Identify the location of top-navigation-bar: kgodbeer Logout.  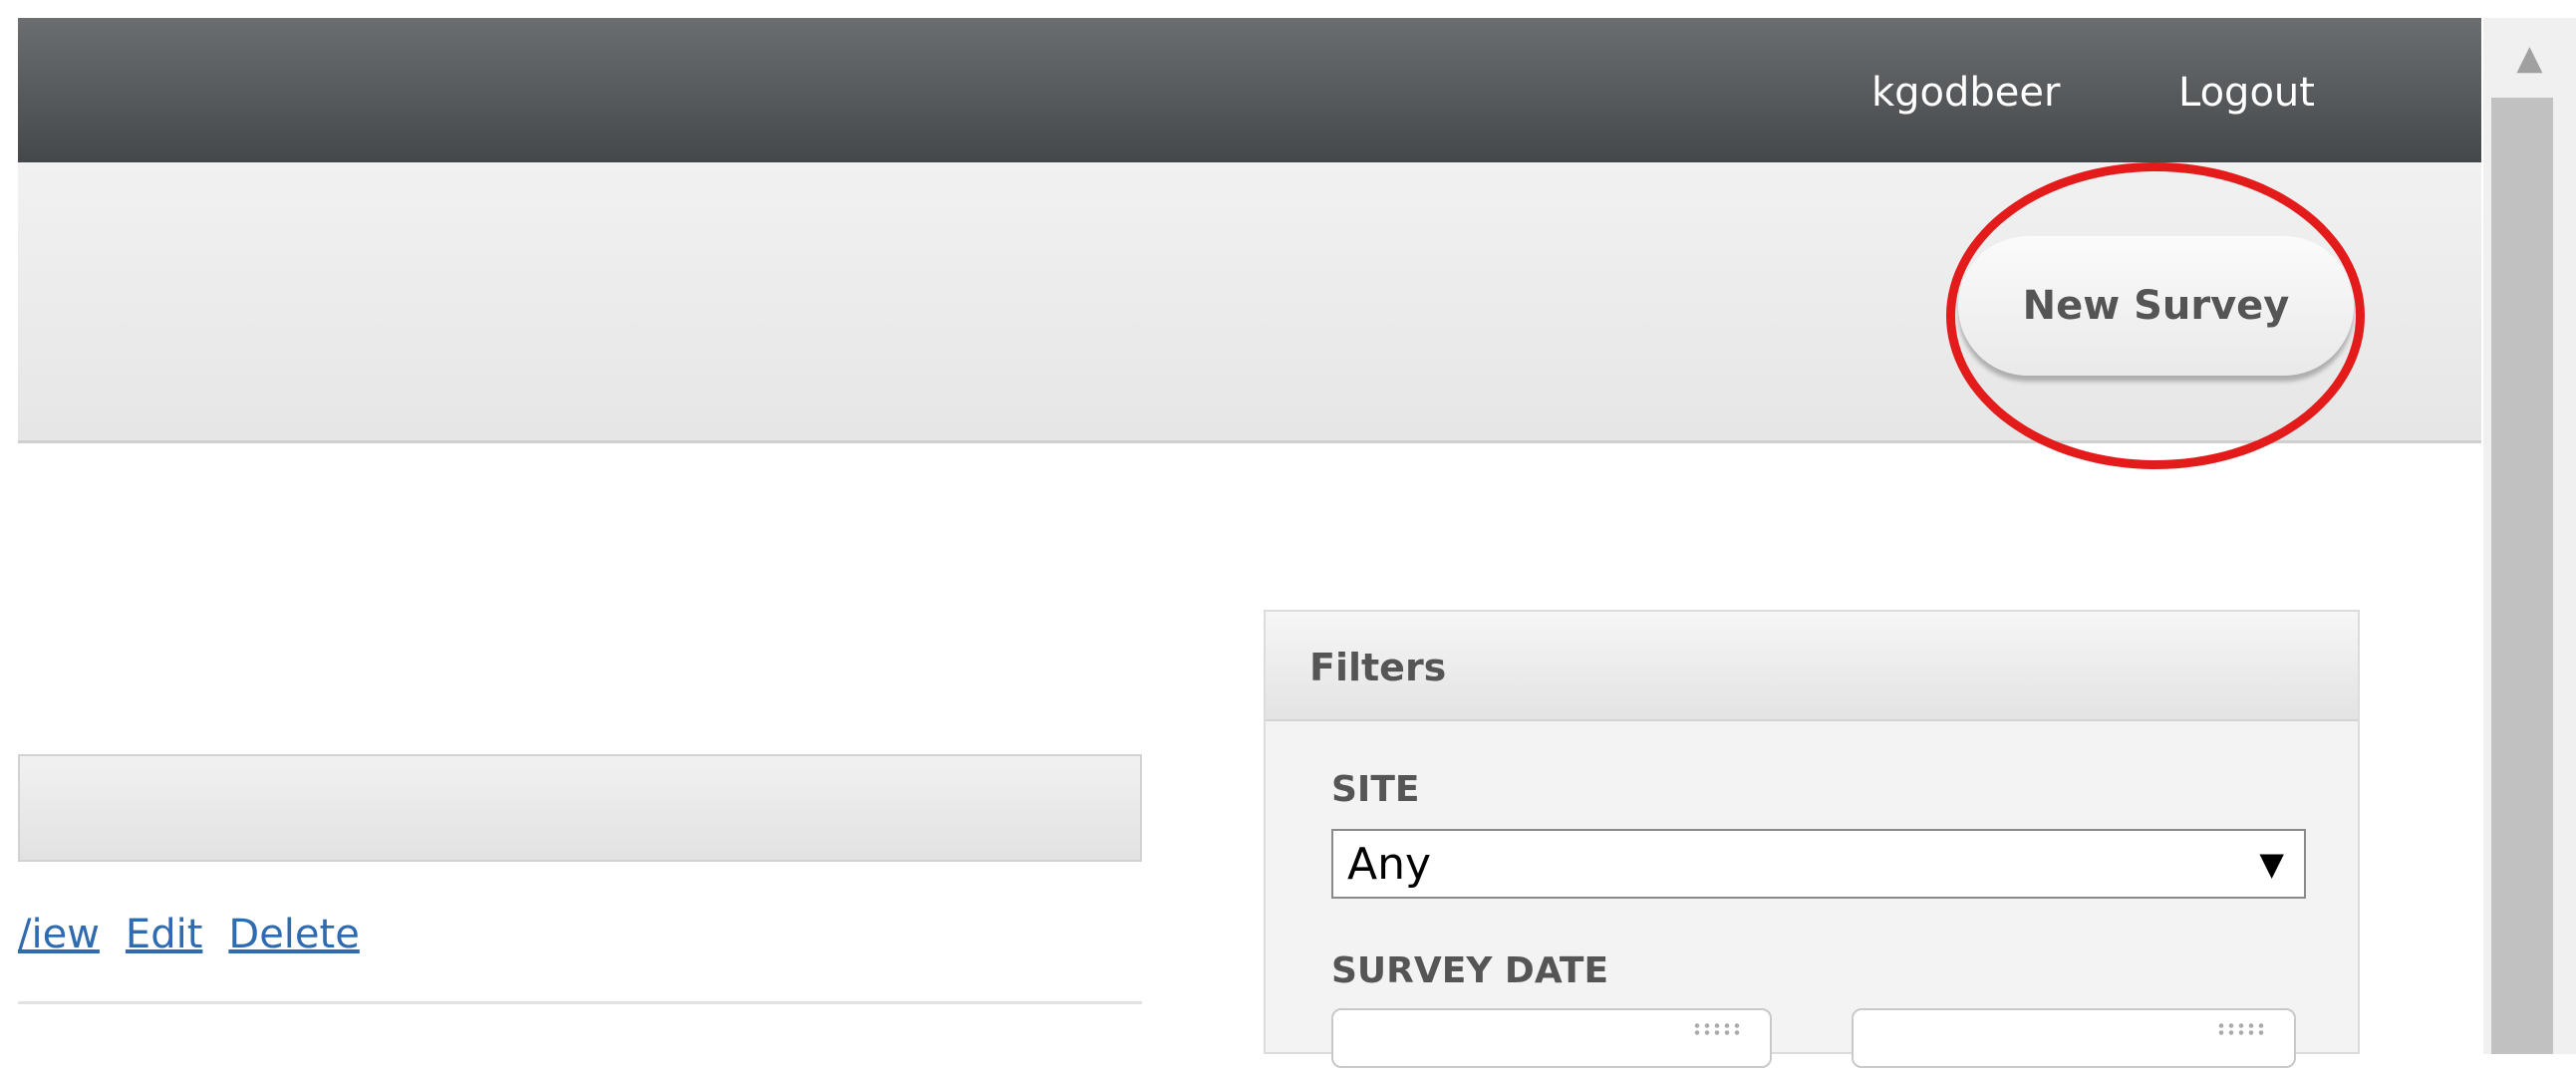
(1249, 90).